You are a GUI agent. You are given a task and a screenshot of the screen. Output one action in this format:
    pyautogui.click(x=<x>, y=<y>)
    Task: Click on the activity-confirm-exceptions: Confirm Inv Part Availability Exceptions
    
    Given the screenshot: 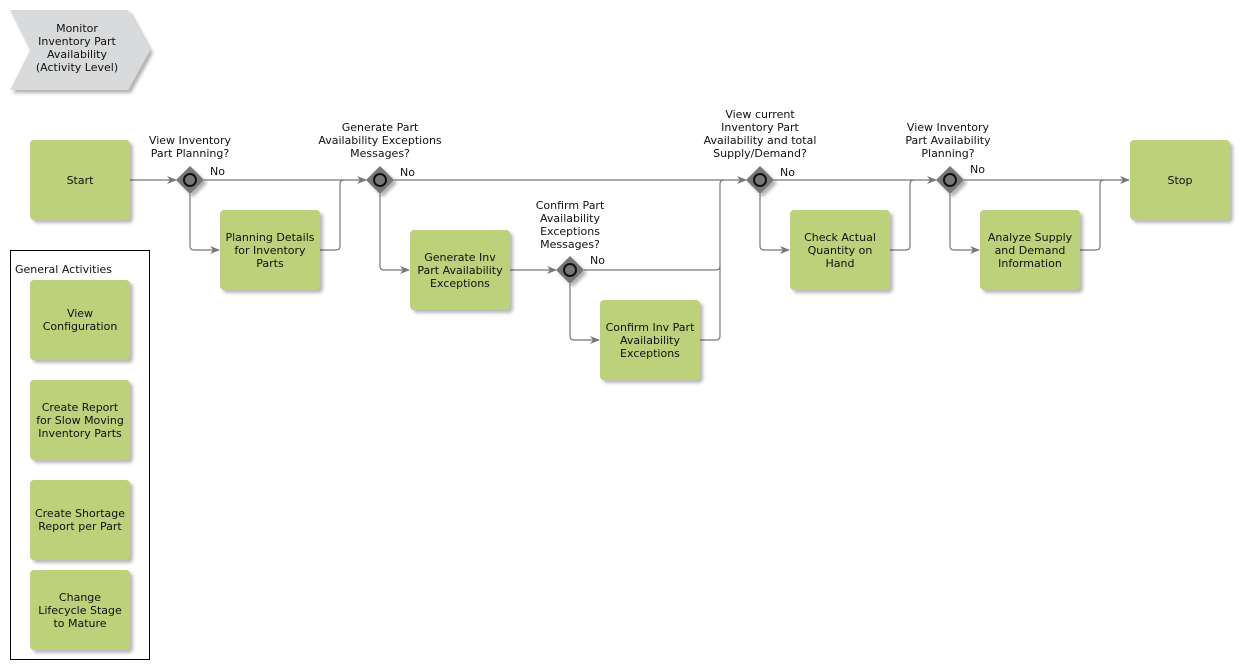 What is the action you would take?
    pyautogui.click(x=650, y=340)
    